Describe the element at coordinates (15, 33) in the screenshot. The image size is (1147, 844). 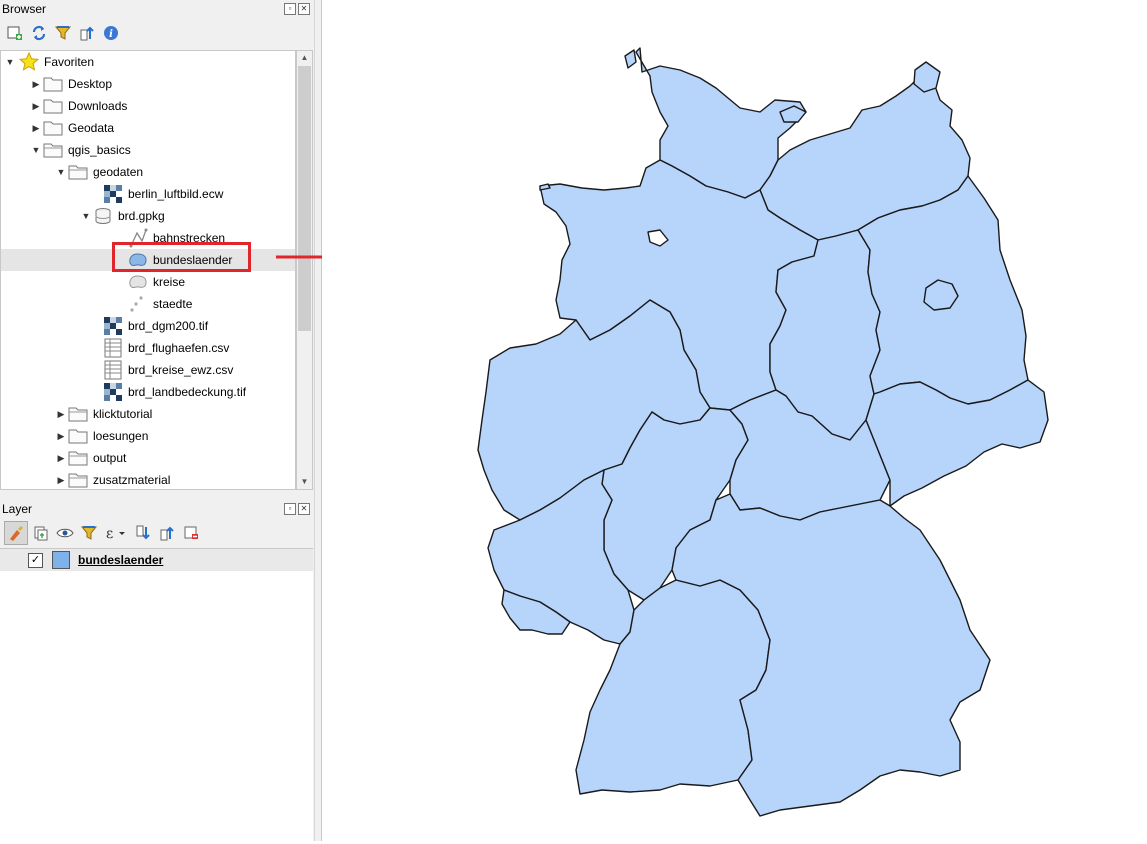
I see `add-layer-icon` at that location.